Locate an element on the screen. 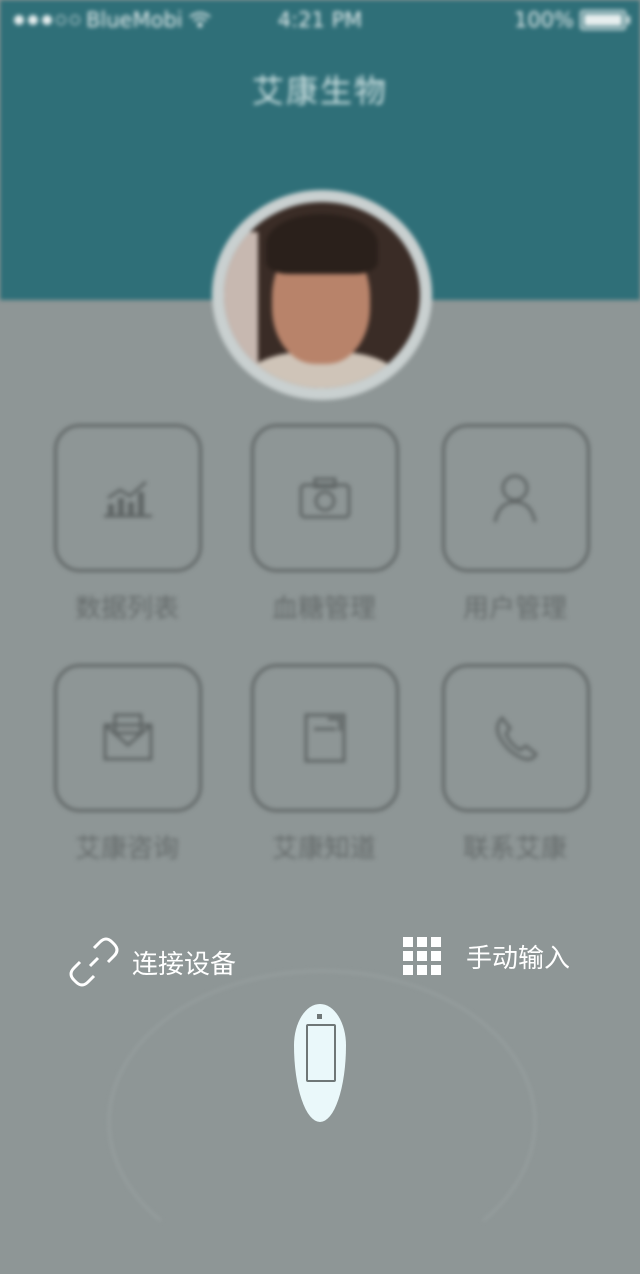 The image size is (640, 1274). manual-input-label: 手动输入 is located at coordinates (518, 958).